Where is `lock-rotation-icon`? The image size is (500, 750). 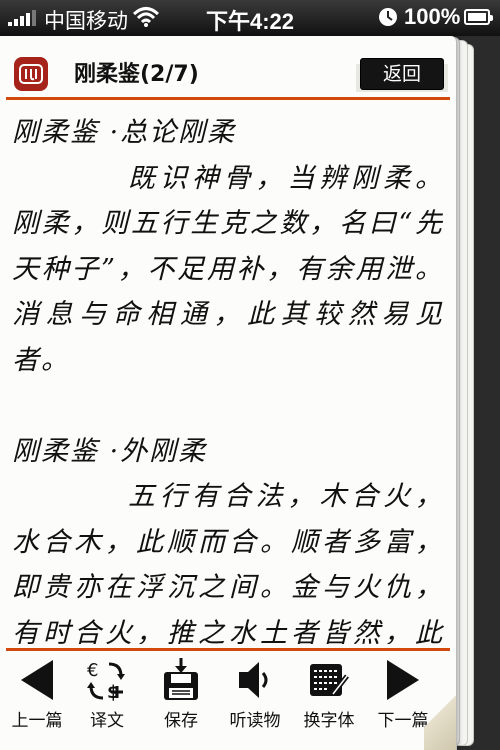 lock-rotation-icon is located at coordinates (388, 17).